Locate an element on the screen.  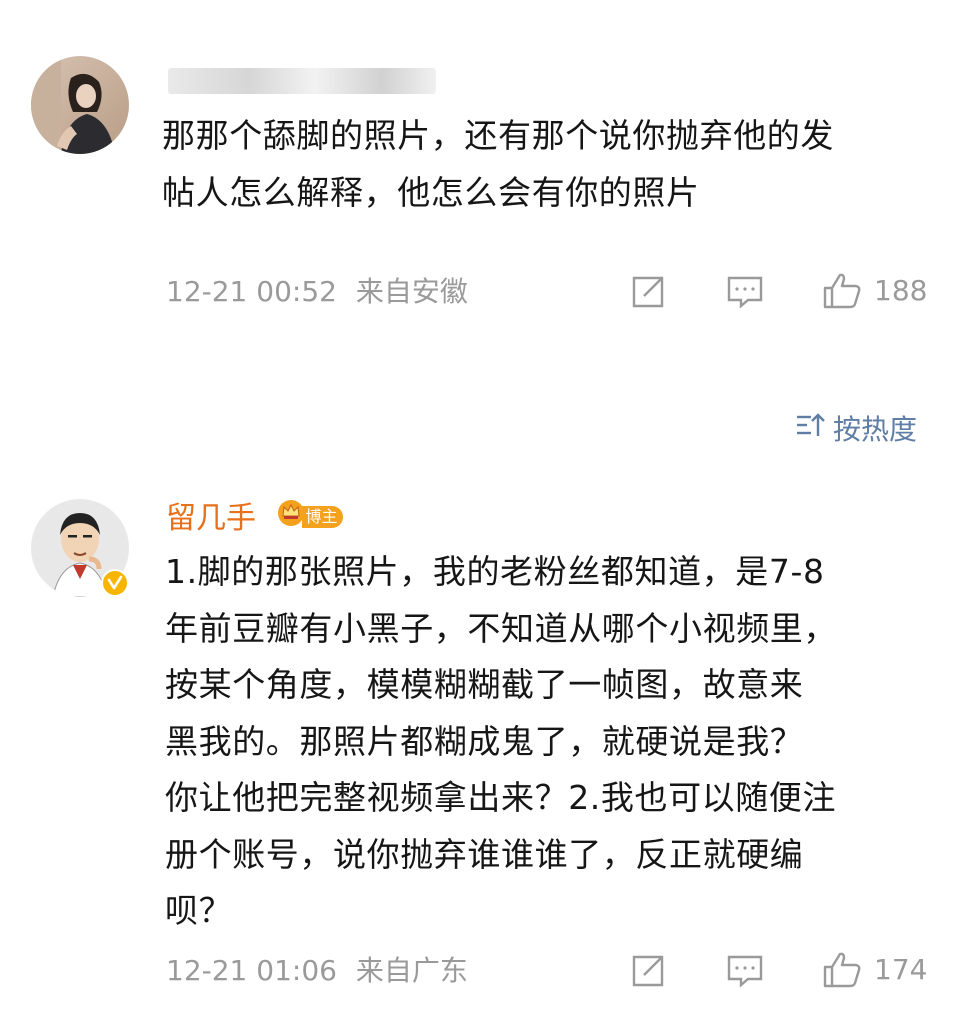
like-button: 174 is located at coordinates (874, 970).